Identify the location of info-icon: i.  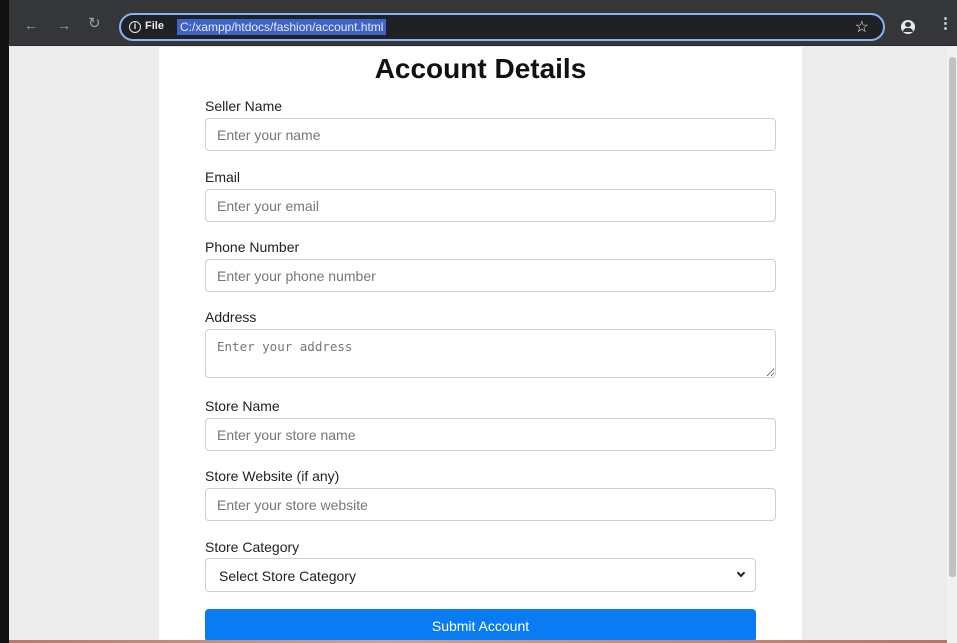
(135, 27).